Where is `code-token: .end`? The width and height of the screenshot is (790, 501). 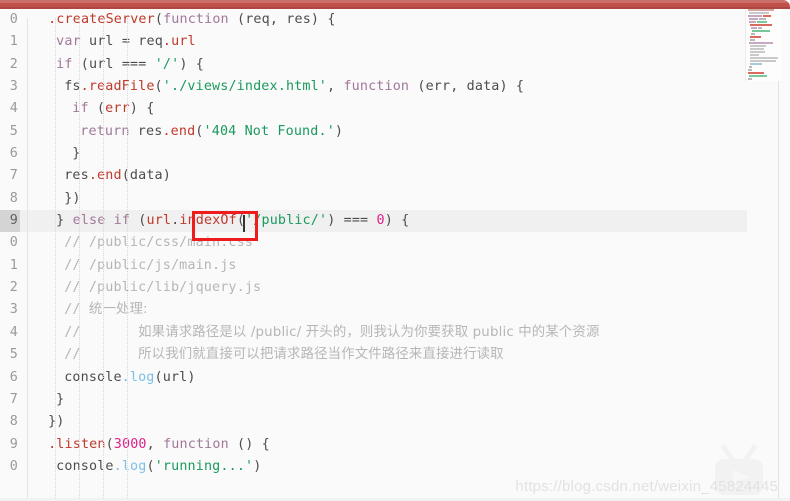
code-token: .end is located at coordinates (179, 131).